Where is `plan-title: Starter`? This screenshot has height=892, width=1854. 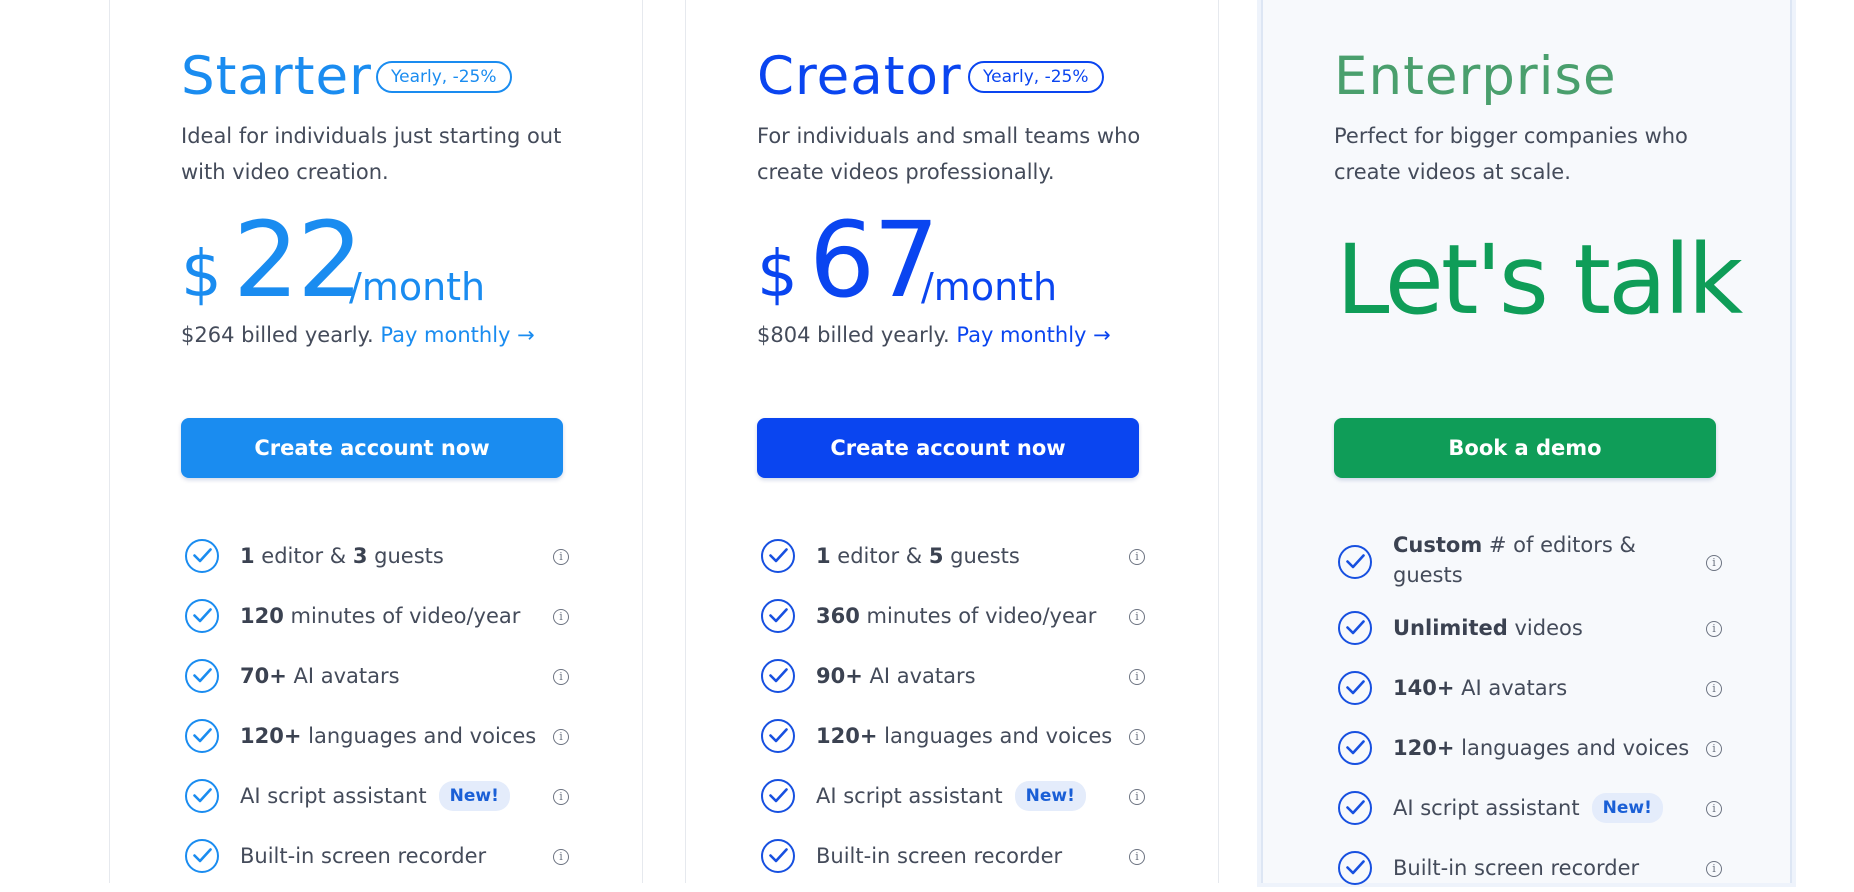 plan-title: Starter is located at coordinates (276, 76).